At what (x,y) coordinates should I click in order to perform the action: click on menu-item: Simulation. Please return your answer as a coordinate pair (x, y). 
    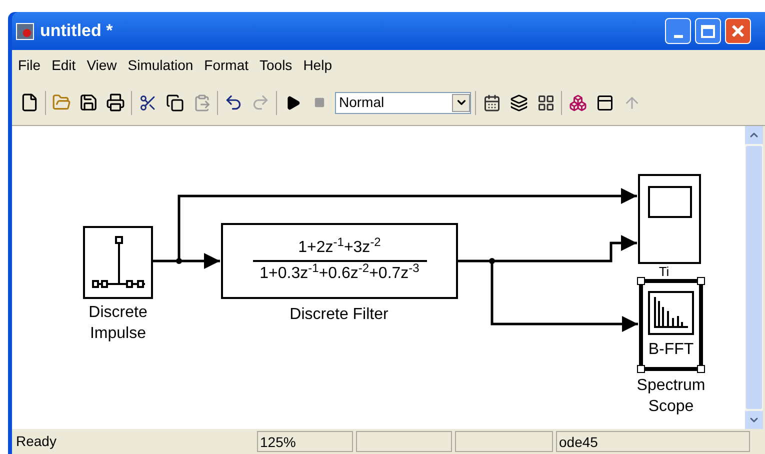
    Looking at the image, I should click on (161, 65).